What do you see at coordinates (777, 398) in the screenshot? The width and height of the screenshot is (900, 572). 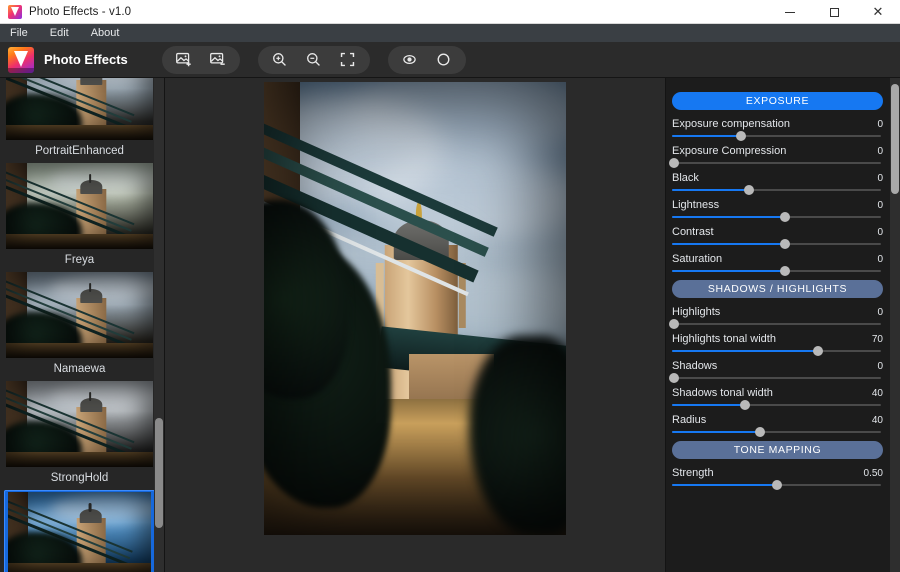 I see `slider-shadows-tonal-width: Shadows tonal width 40` at bounding box center [777, 398].